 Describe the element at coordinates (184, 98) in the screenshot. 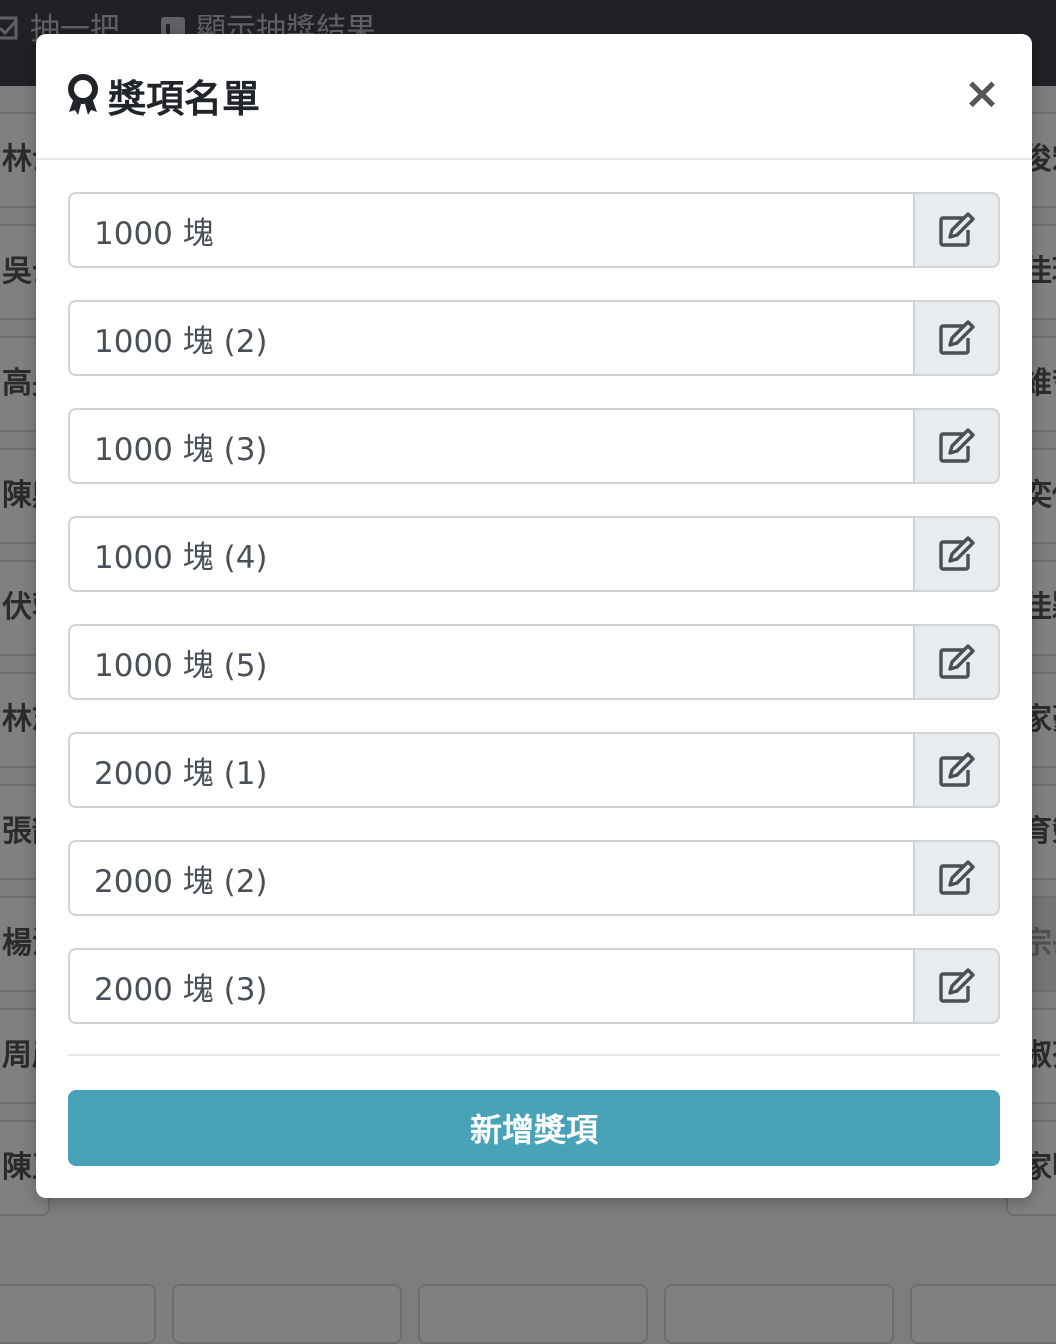

I see `modal-title-text: 獎項名單` at that location.